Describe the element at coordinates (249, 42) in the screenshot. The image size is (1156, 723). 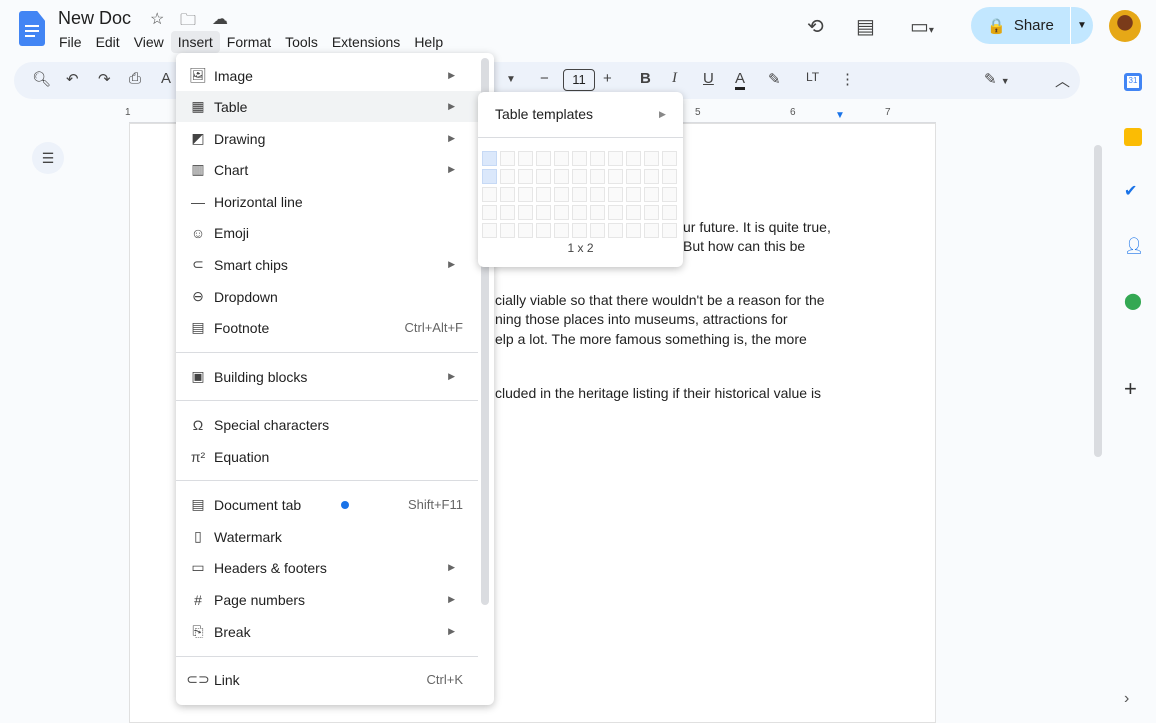
I see `menu-format: Format` at that location.